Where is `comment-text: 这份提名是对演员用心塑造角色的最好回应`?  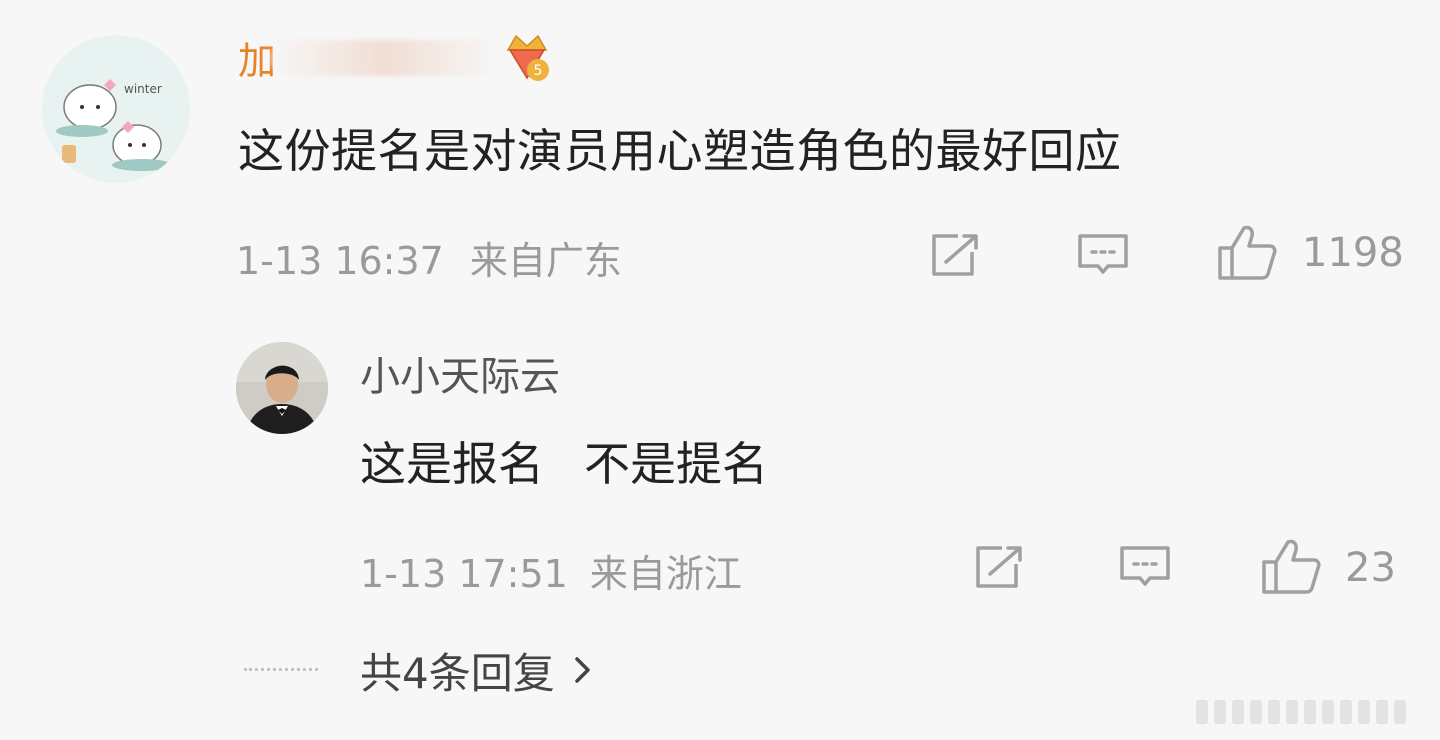
comment-text: 这份提名是对演员用心塑造角色的最好回应 is located at coordinates (680, 151).